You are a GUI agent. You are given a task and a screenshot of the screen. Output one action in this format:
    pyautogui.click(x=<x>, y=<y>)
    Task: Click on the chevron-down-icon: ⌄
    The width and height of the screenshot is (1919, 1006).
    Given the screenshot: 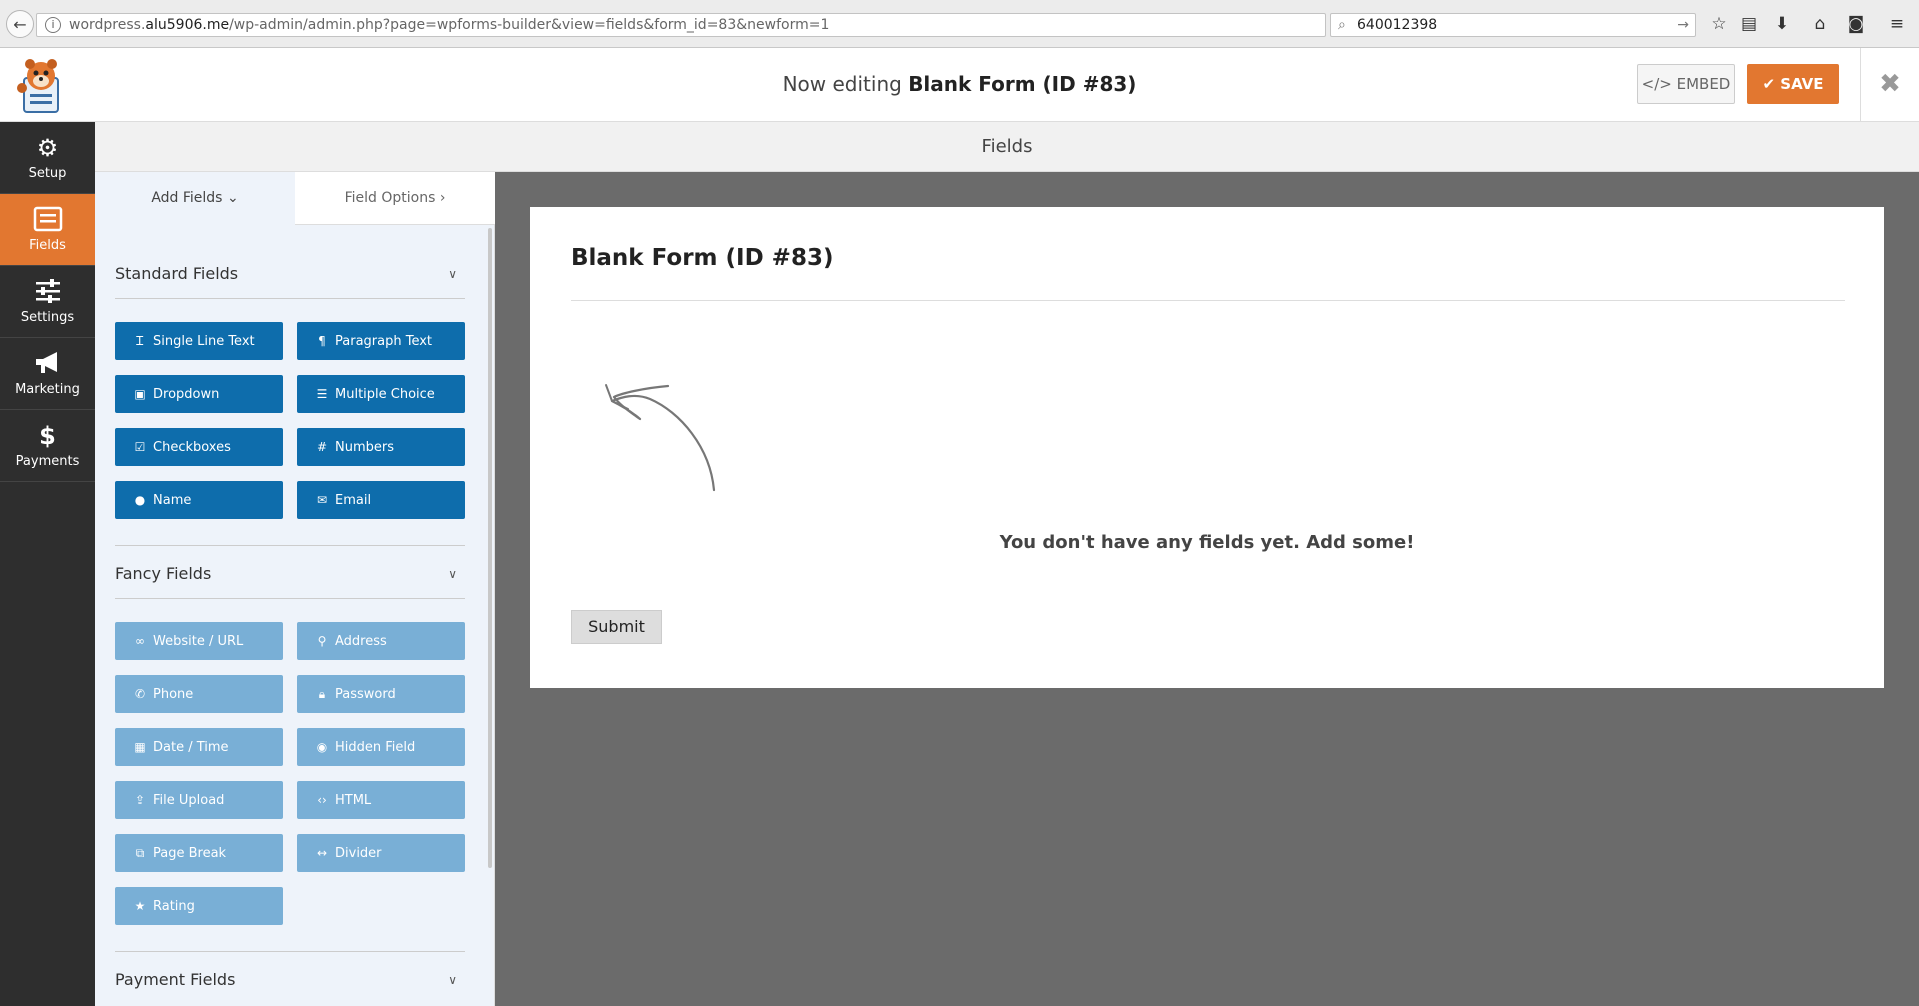 What is the action you would take?
    pyautogui.click(x=232, y=198)
    